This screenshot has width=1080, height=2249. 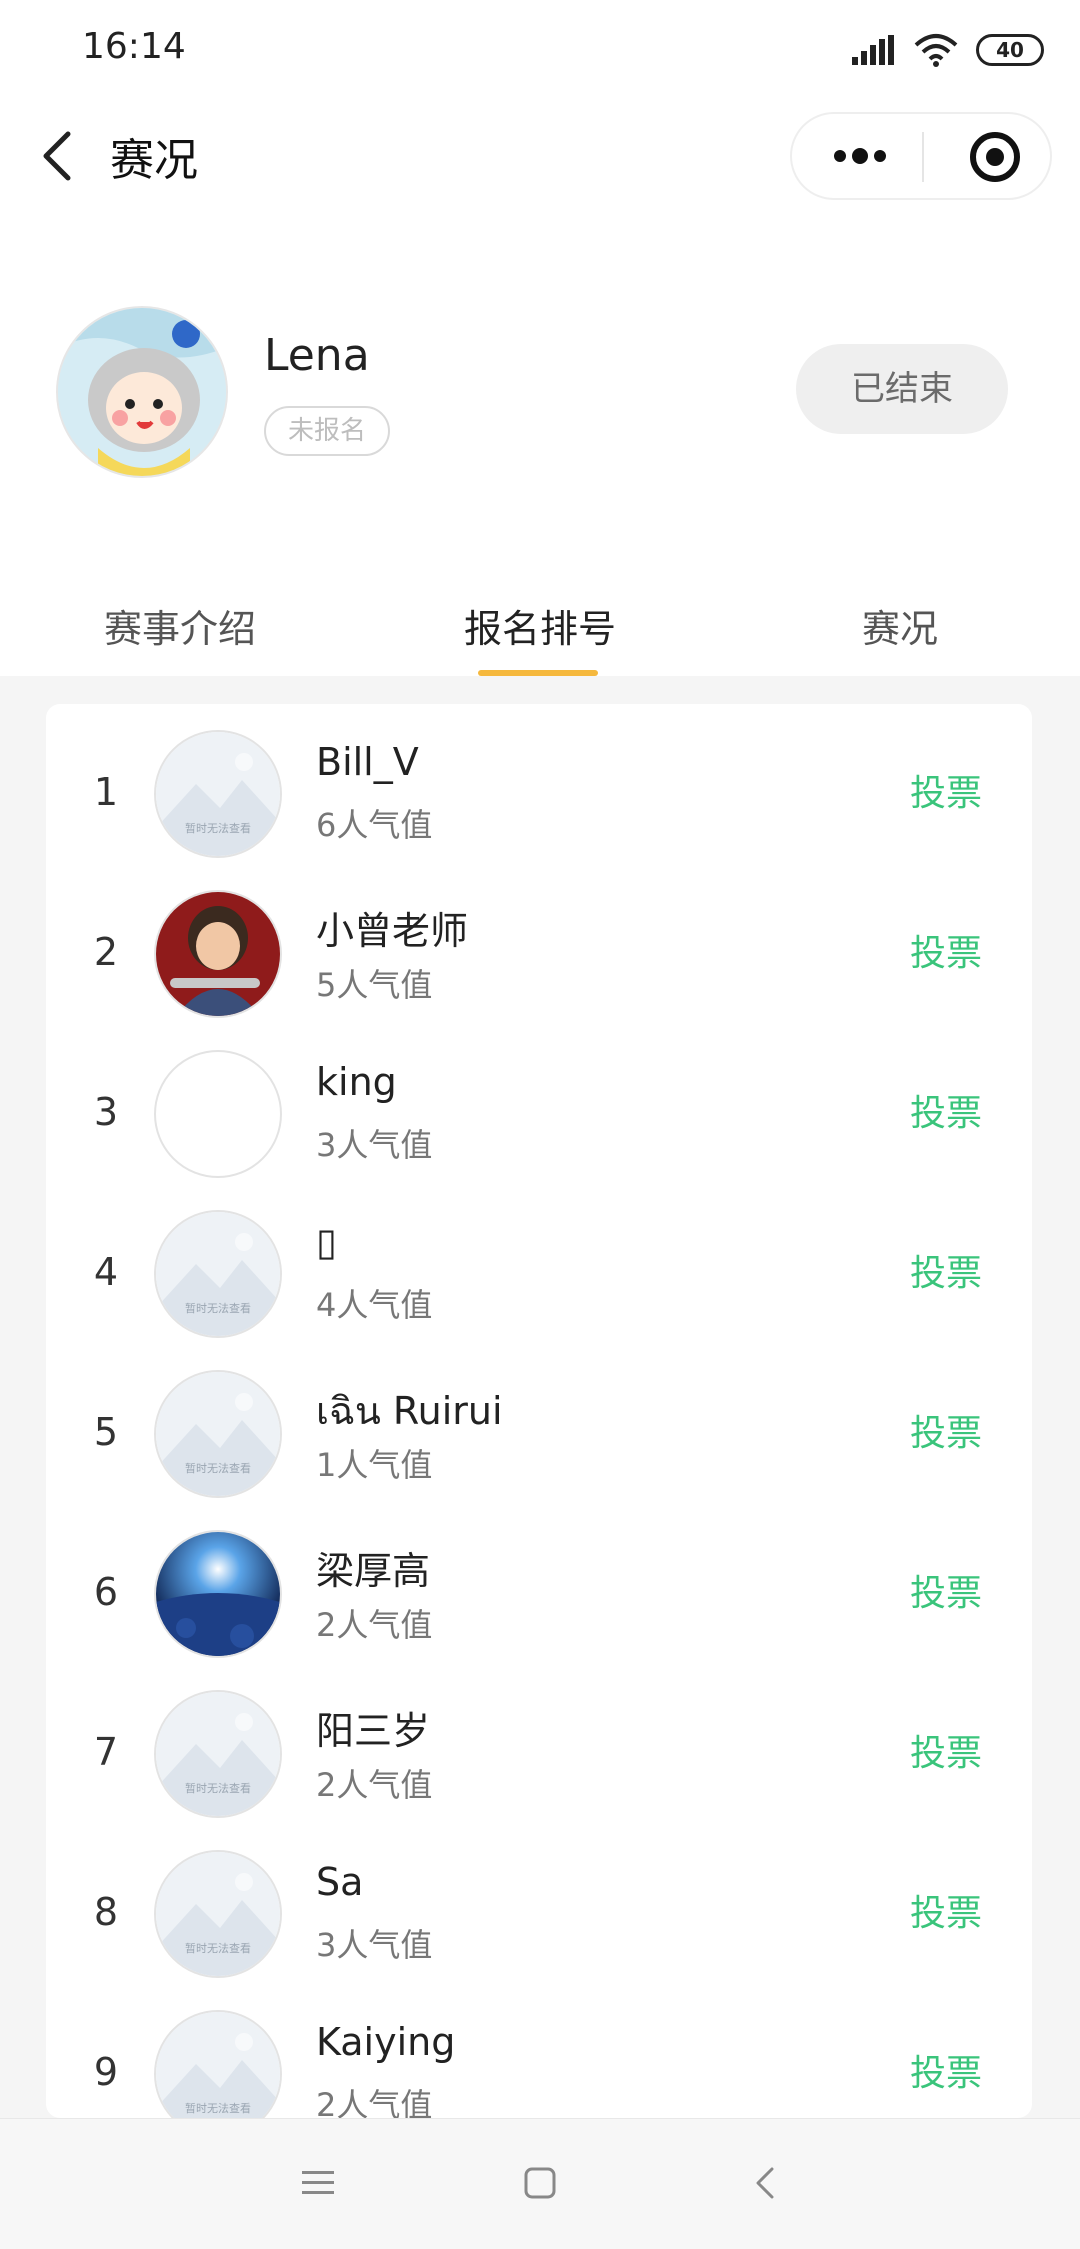 What do you see at coordinates (539, 1914) in the screenshot?
I see `ranking-row: 8 暂时无法查看 Sa 3人气值 投票` at bounding box center [539, 1914].